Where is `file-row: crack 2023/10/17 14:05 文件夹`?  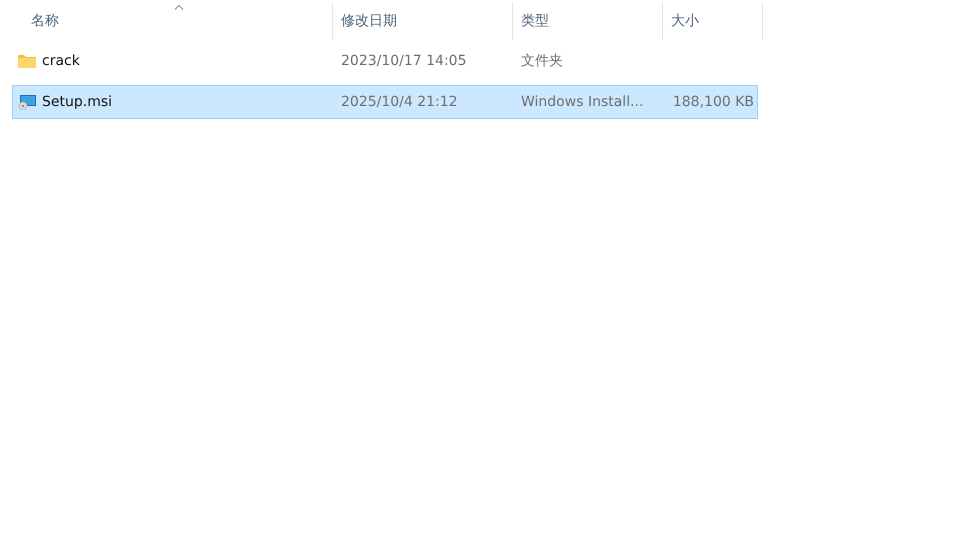 file-row: crack 2023/10/17 14:05 文件夹 is located at coordinates (385, 61).